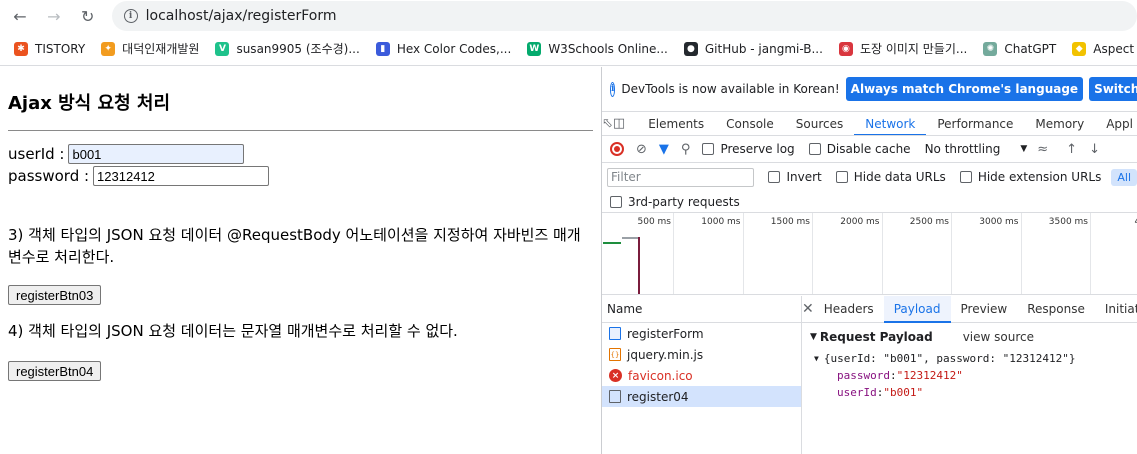 The image size is (1137, 454). Describe the element at coordinates (863, 375) in the screenshot. I see `payload-key: password` at that location.